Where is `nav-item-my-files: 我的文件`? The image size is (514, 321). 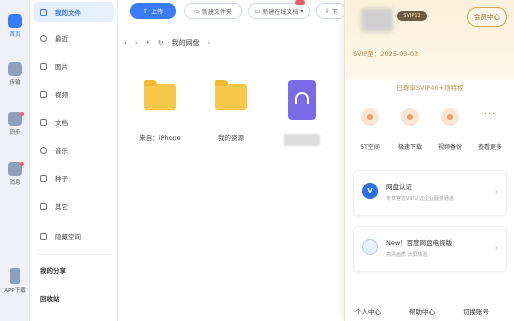
nav-item-my-files: 我的文件 is located at coordinates (74, 12).